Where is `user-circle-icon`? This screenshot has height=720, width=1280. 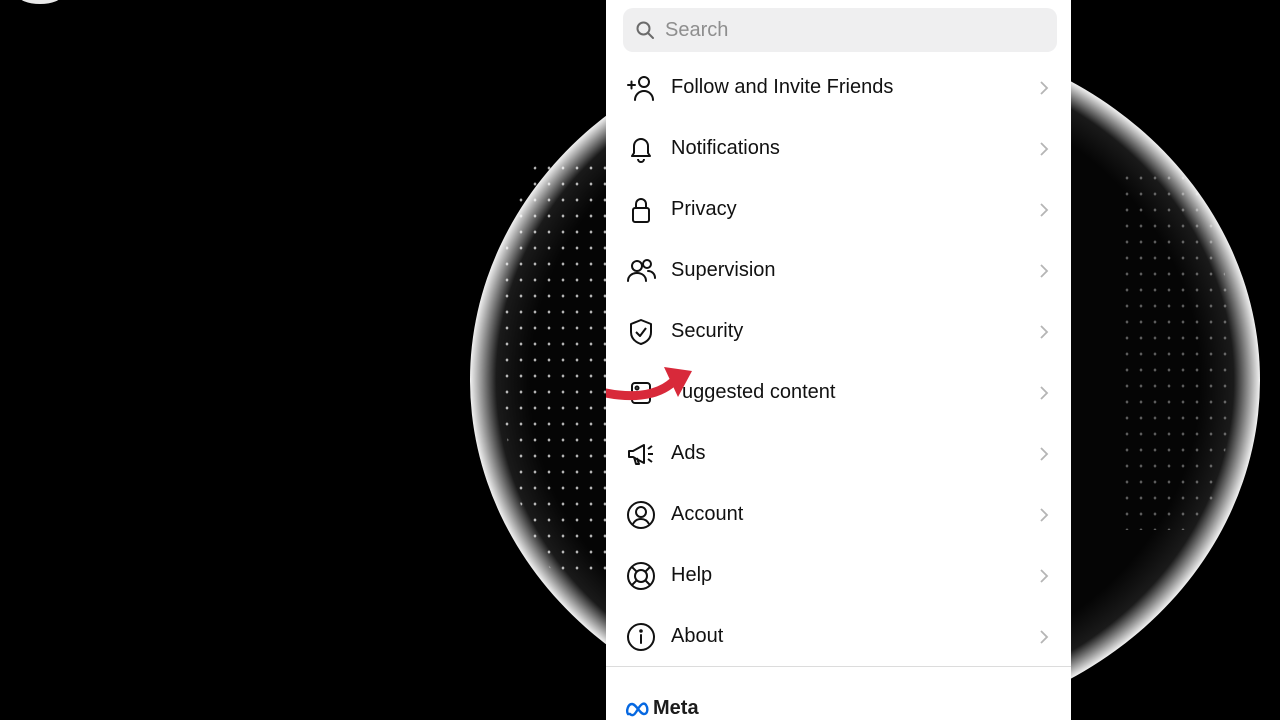 user-circle-icon is located at coordinates (641, 515).